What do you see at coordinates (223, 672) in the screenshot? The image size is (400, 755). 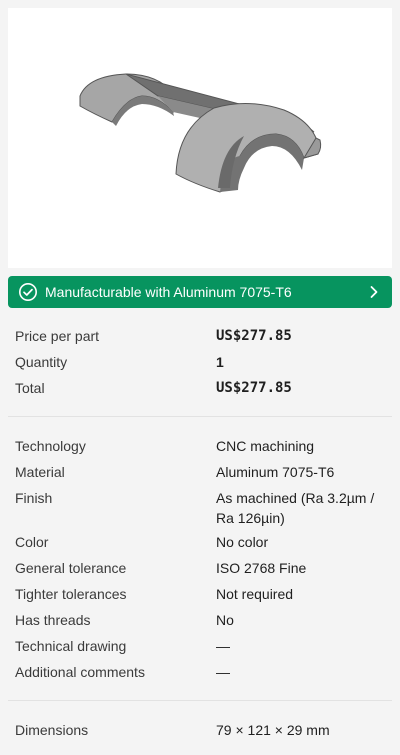 I see `additional-comments-value: —` at bounding box center [223, 672].